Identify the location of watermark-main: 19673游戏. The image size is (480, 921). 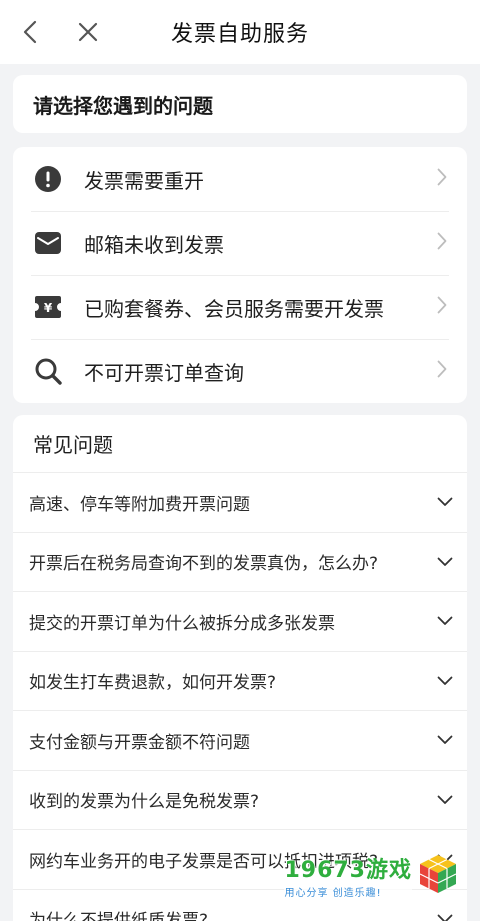
(348, 870).